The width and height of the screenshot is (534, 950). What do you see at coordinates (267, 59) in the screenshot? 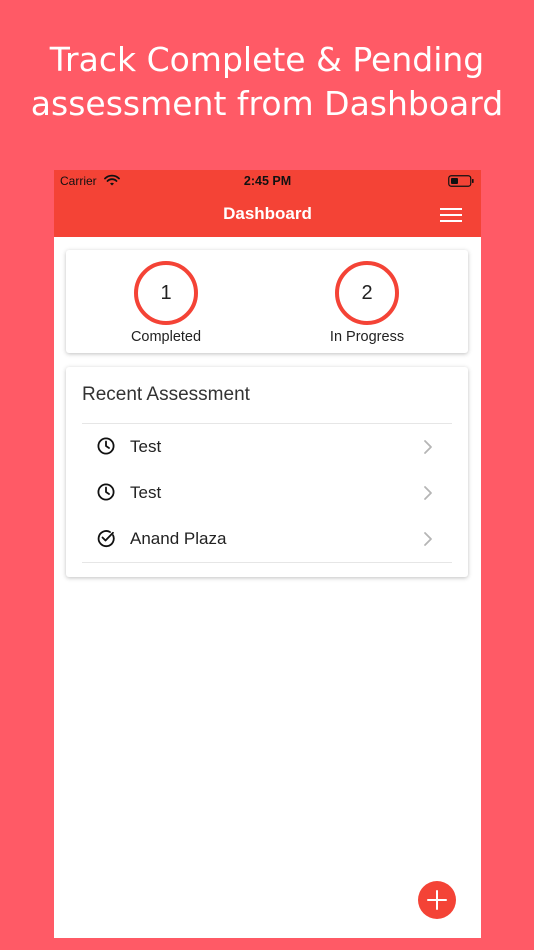
I see `promo-headline-line1: Track Complete & Pending` at bounding box center [267, 59].